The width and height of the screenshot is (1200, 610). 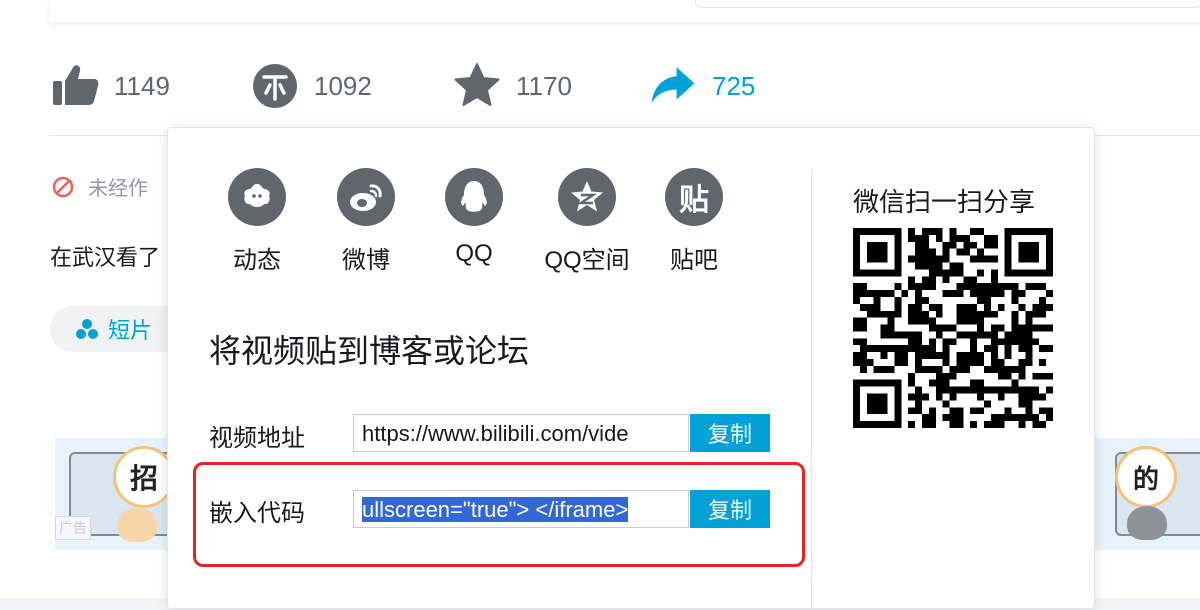 I want to click on copy-url-button: 复制, so click(x=730, y=433).